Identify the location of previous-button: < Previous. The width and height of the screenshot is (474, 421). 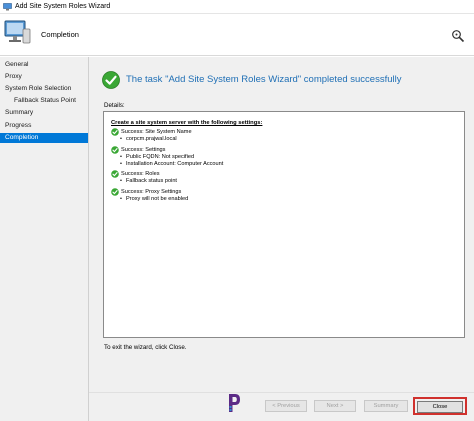
(286, 406).